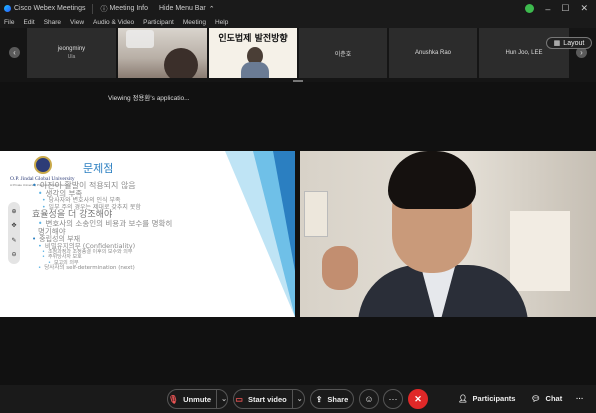 This screenshot has height=413, width=596. I want to click on video-options-chevron: ⌄, so click(297, 399).